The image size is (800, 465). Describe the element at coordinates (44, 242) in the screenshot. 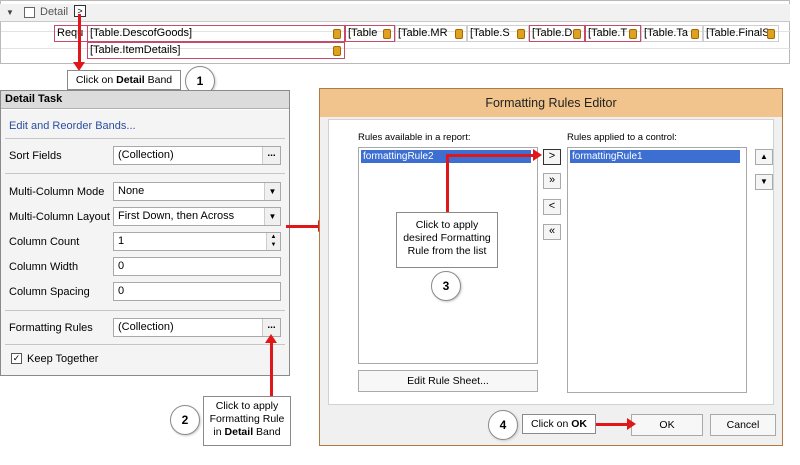

I see `column-count-label: Column Count` at that location.